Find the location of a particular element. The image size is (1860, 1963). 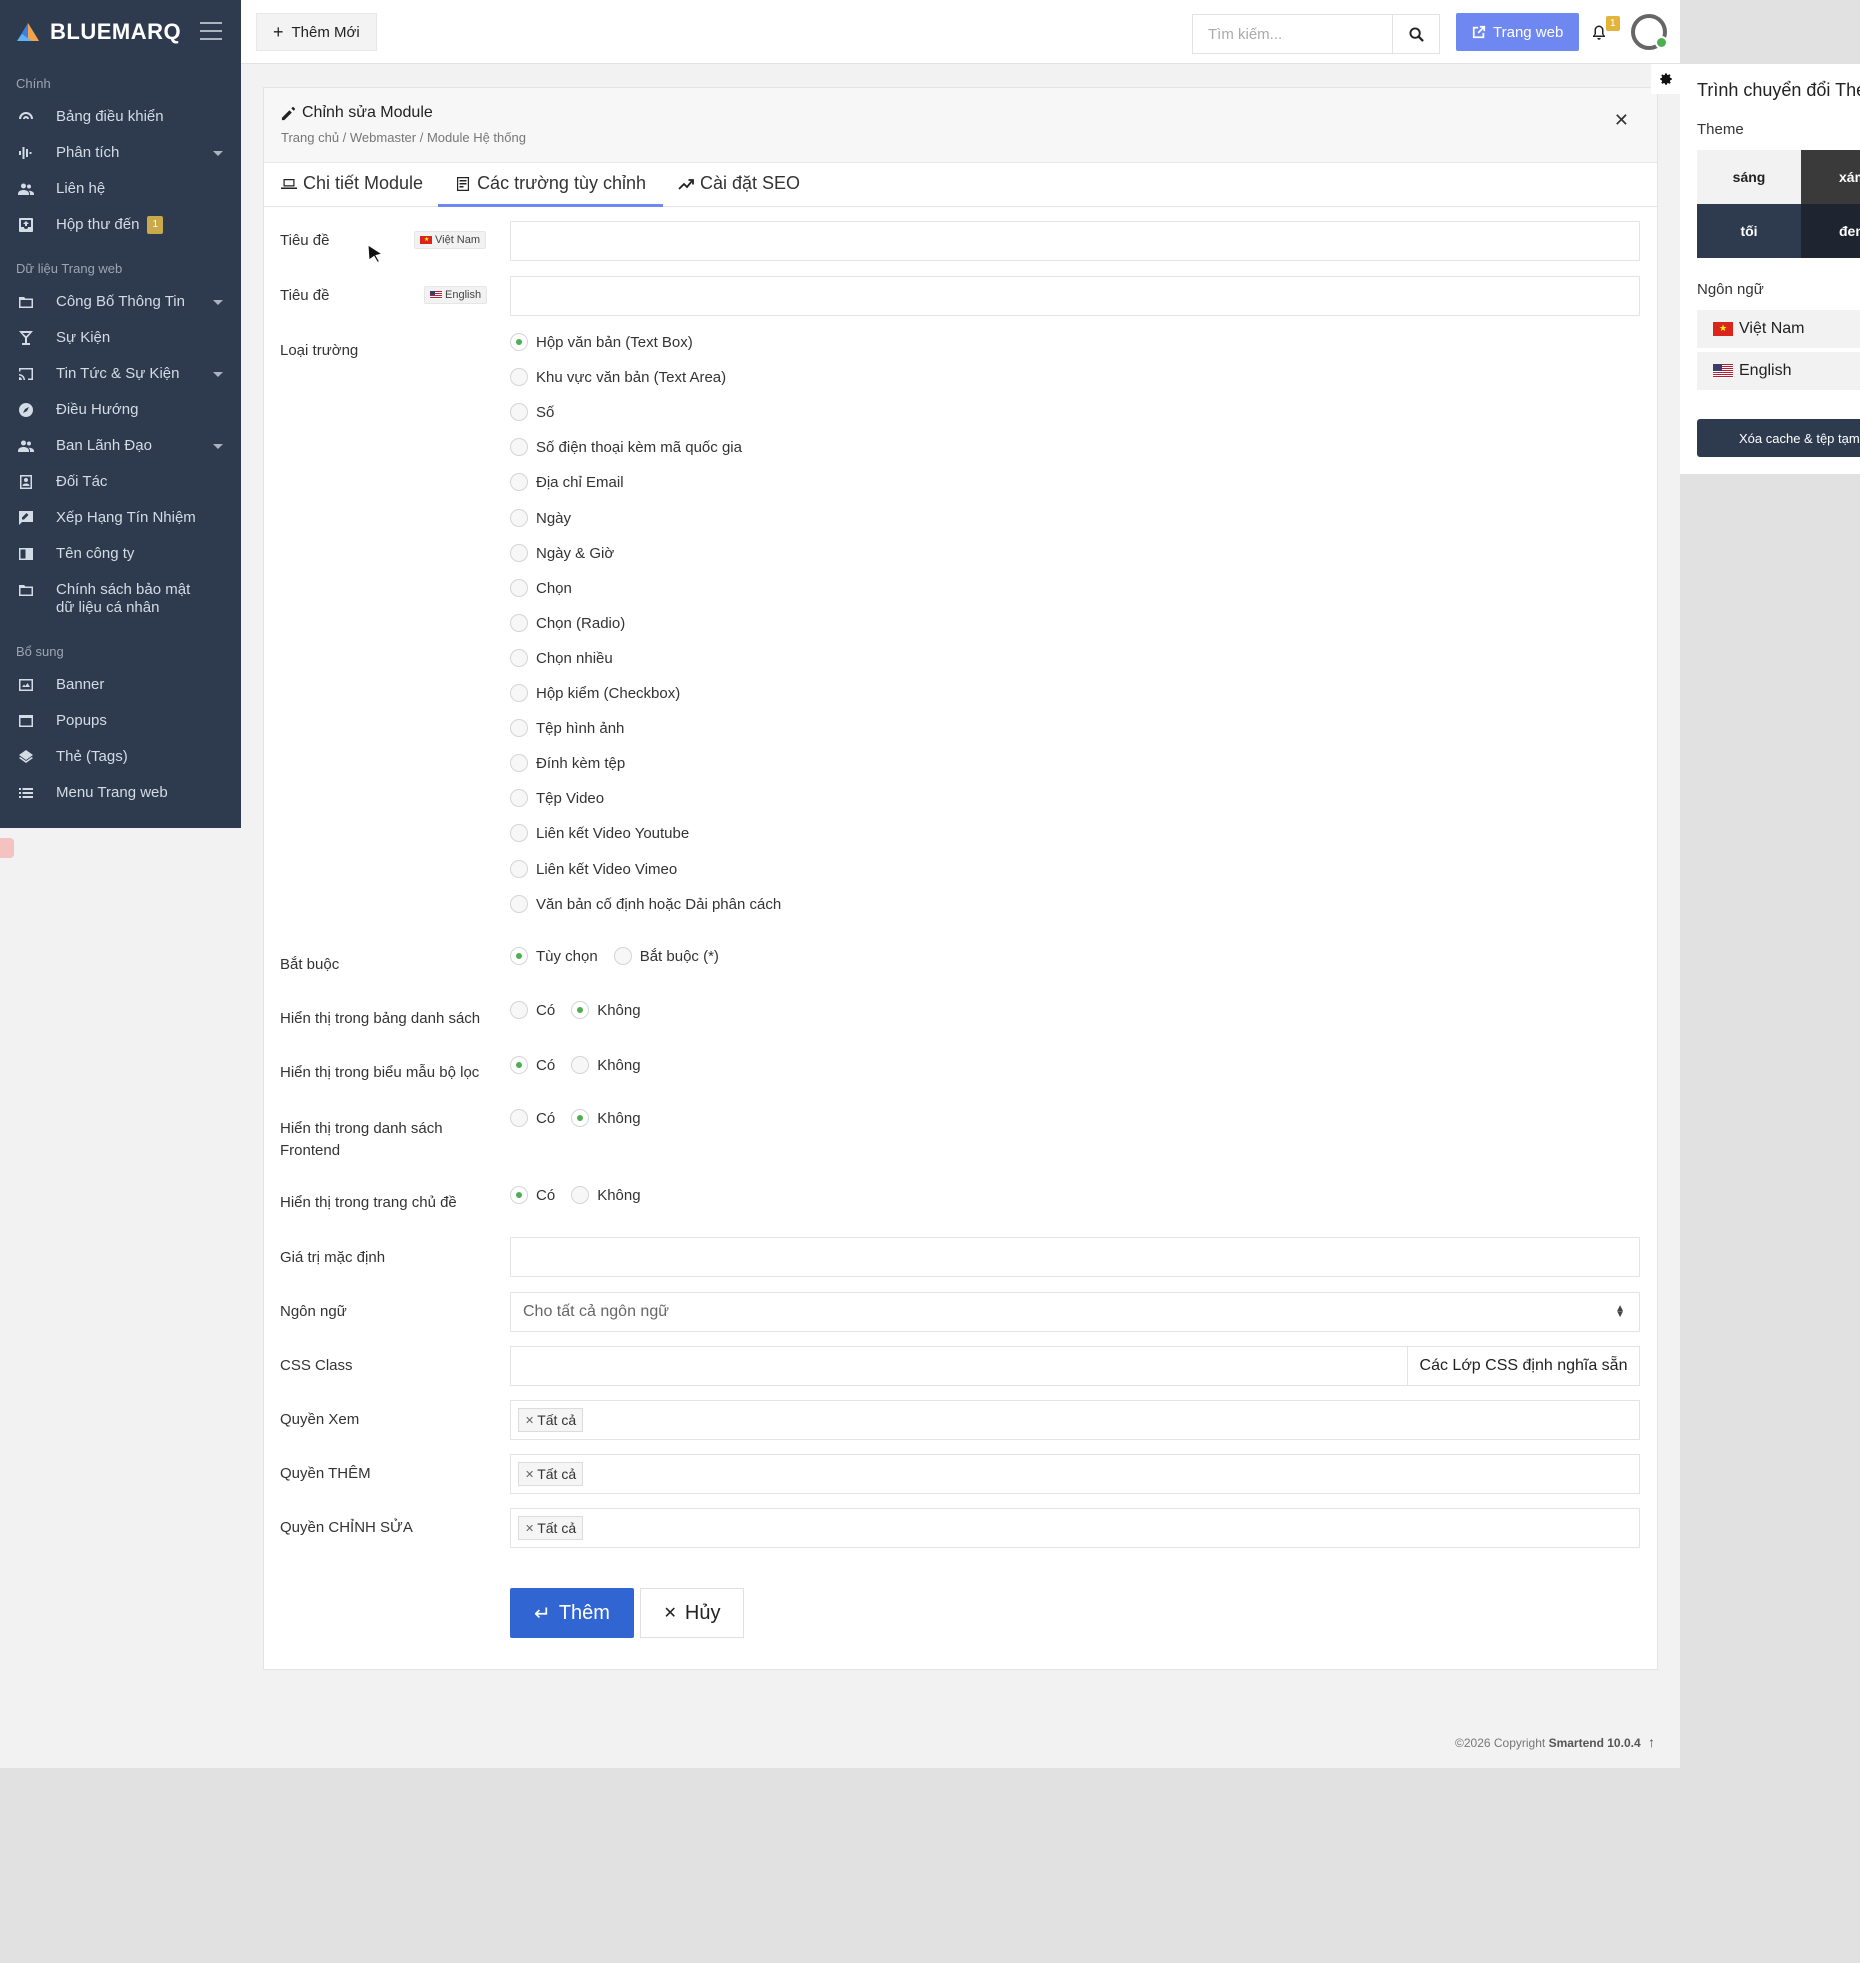

avatar is located at coordinates (1649, 32).